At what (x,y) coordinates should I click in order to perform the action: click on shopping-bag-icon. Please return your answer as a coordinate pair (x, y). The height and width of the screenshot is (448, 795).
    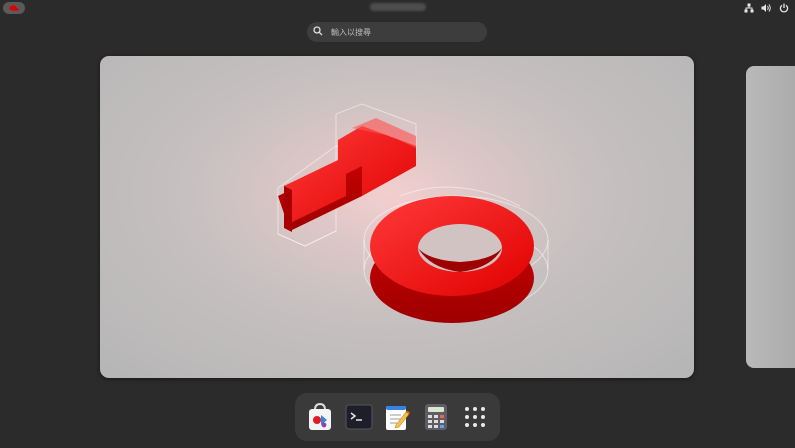
    Looking at the image, I should click on (320, 416).